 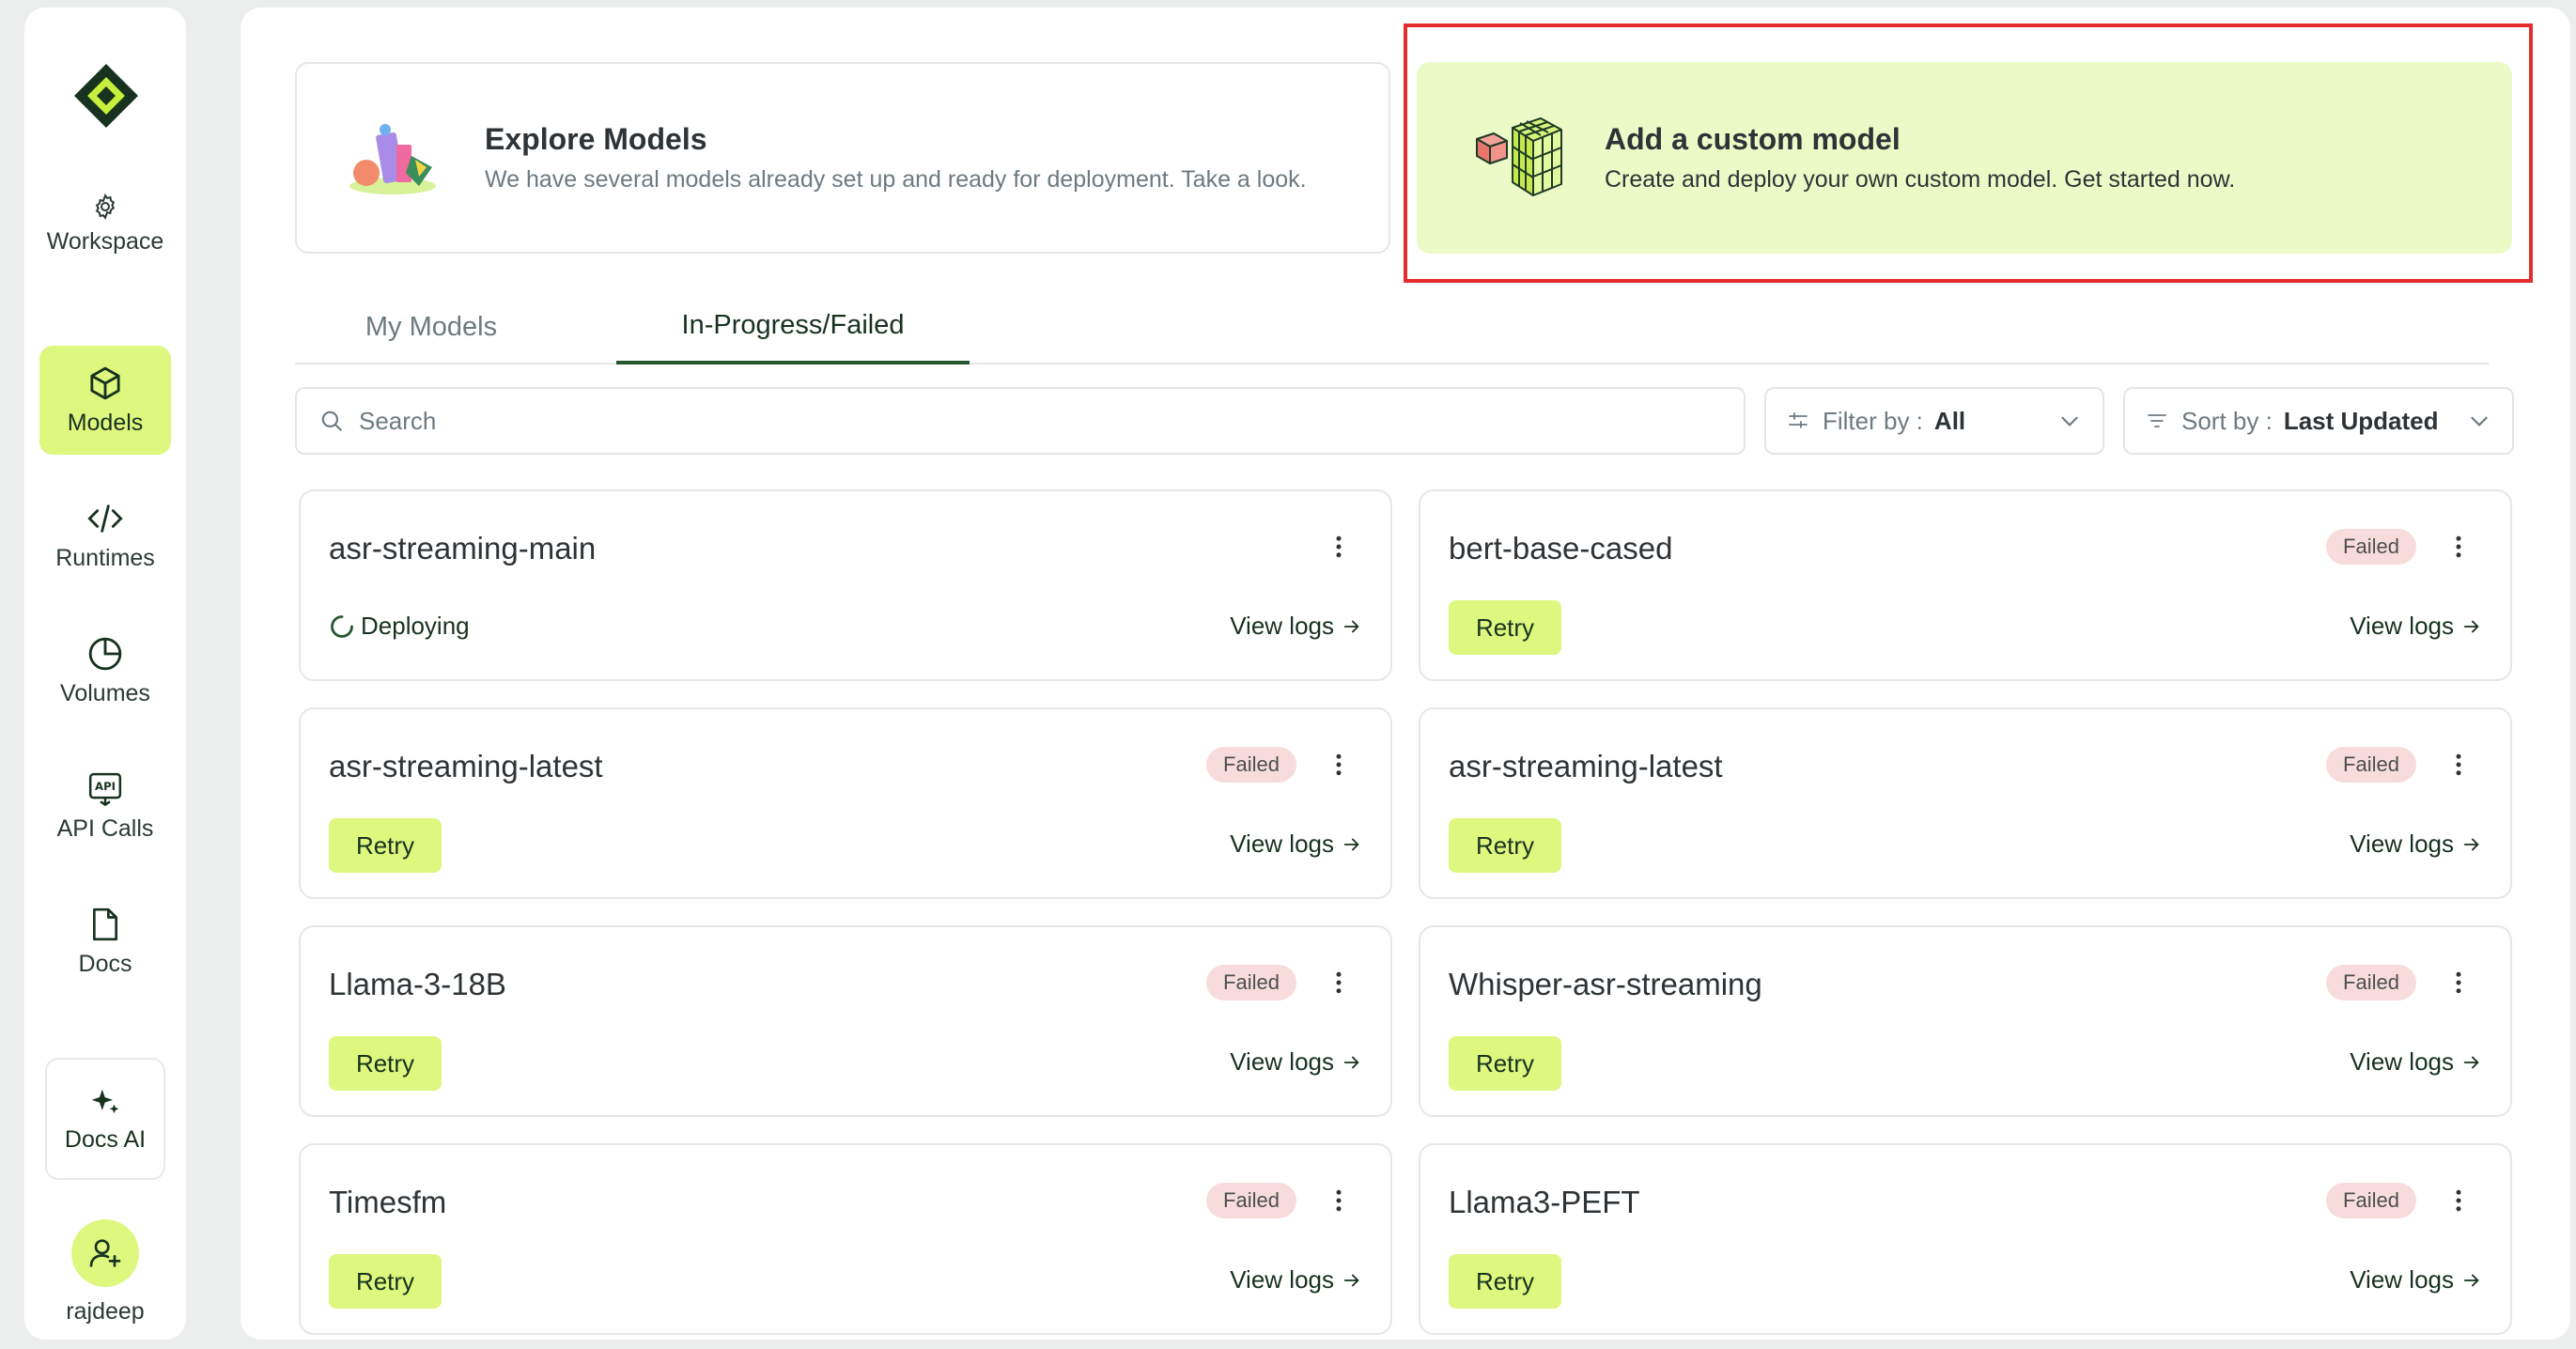 I want to click on search-icon, so click(x=331, y=421).